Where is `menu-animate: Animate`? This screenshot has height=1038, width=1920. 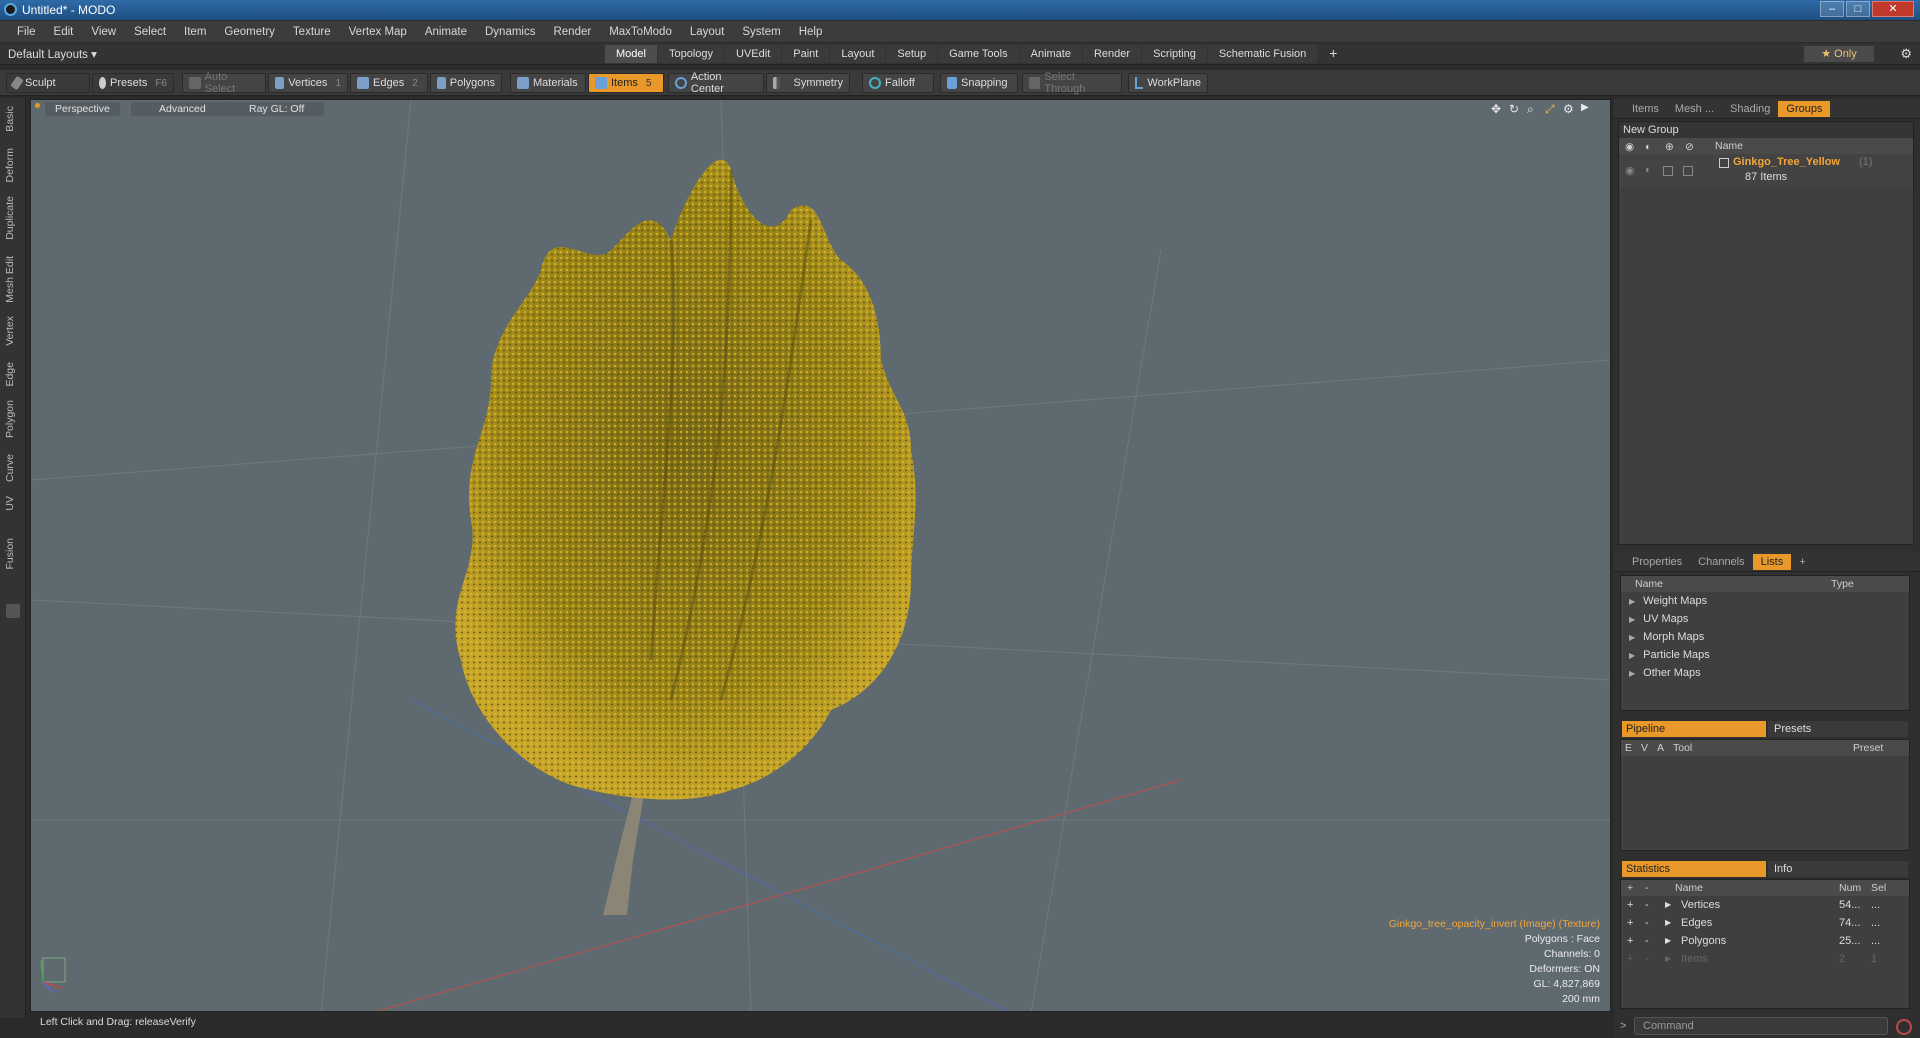 menu-animate: Animate is located at coordinates (446, 32).